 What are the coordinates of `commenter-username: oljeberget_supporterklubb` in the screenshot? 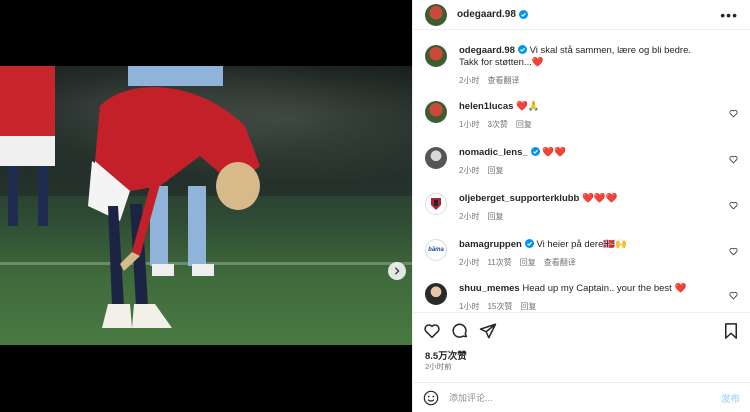 It's located at (519, 198).